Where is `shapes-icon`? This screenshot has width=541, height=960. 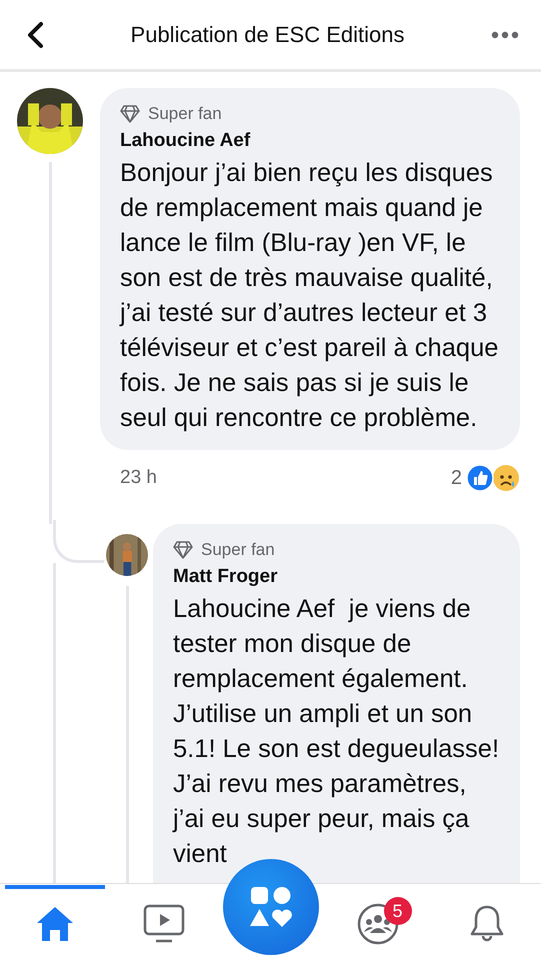
shapes-icon is located at coordinates (270, 907).